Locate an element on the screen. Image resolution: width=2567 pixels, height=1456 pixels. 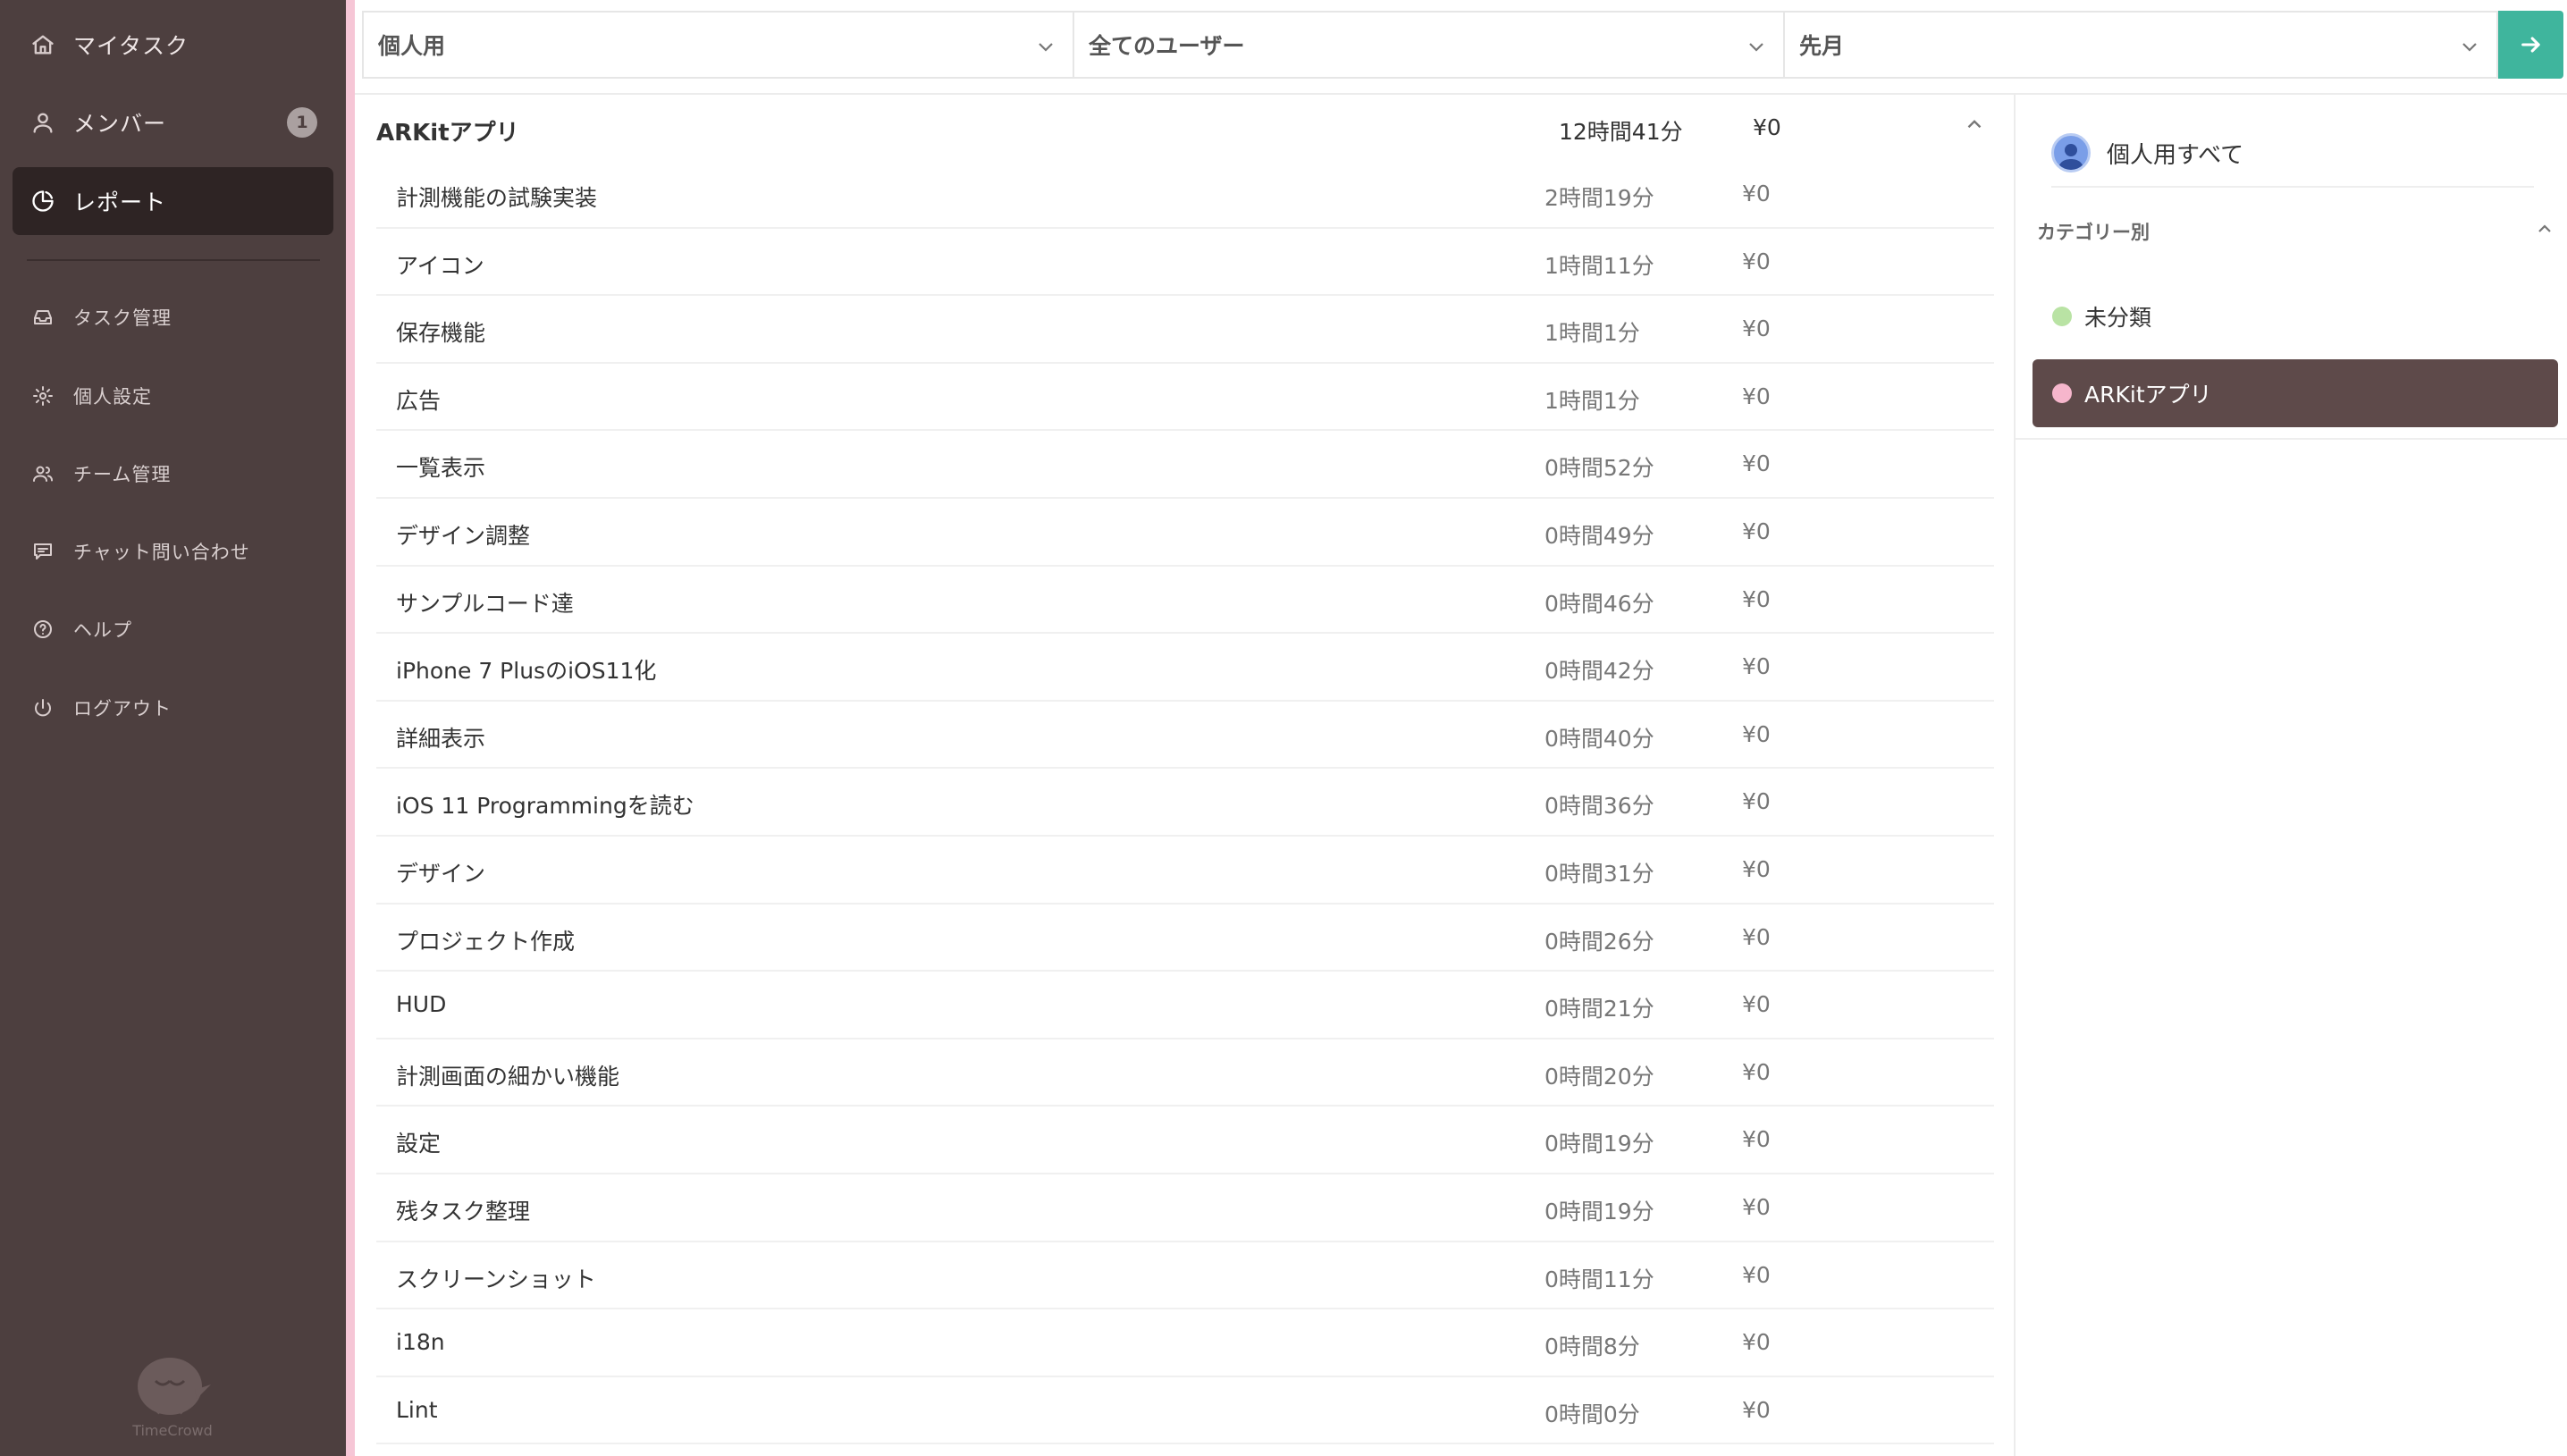
user-select: 全てのユーザー is located at coordinates (1429, 45).